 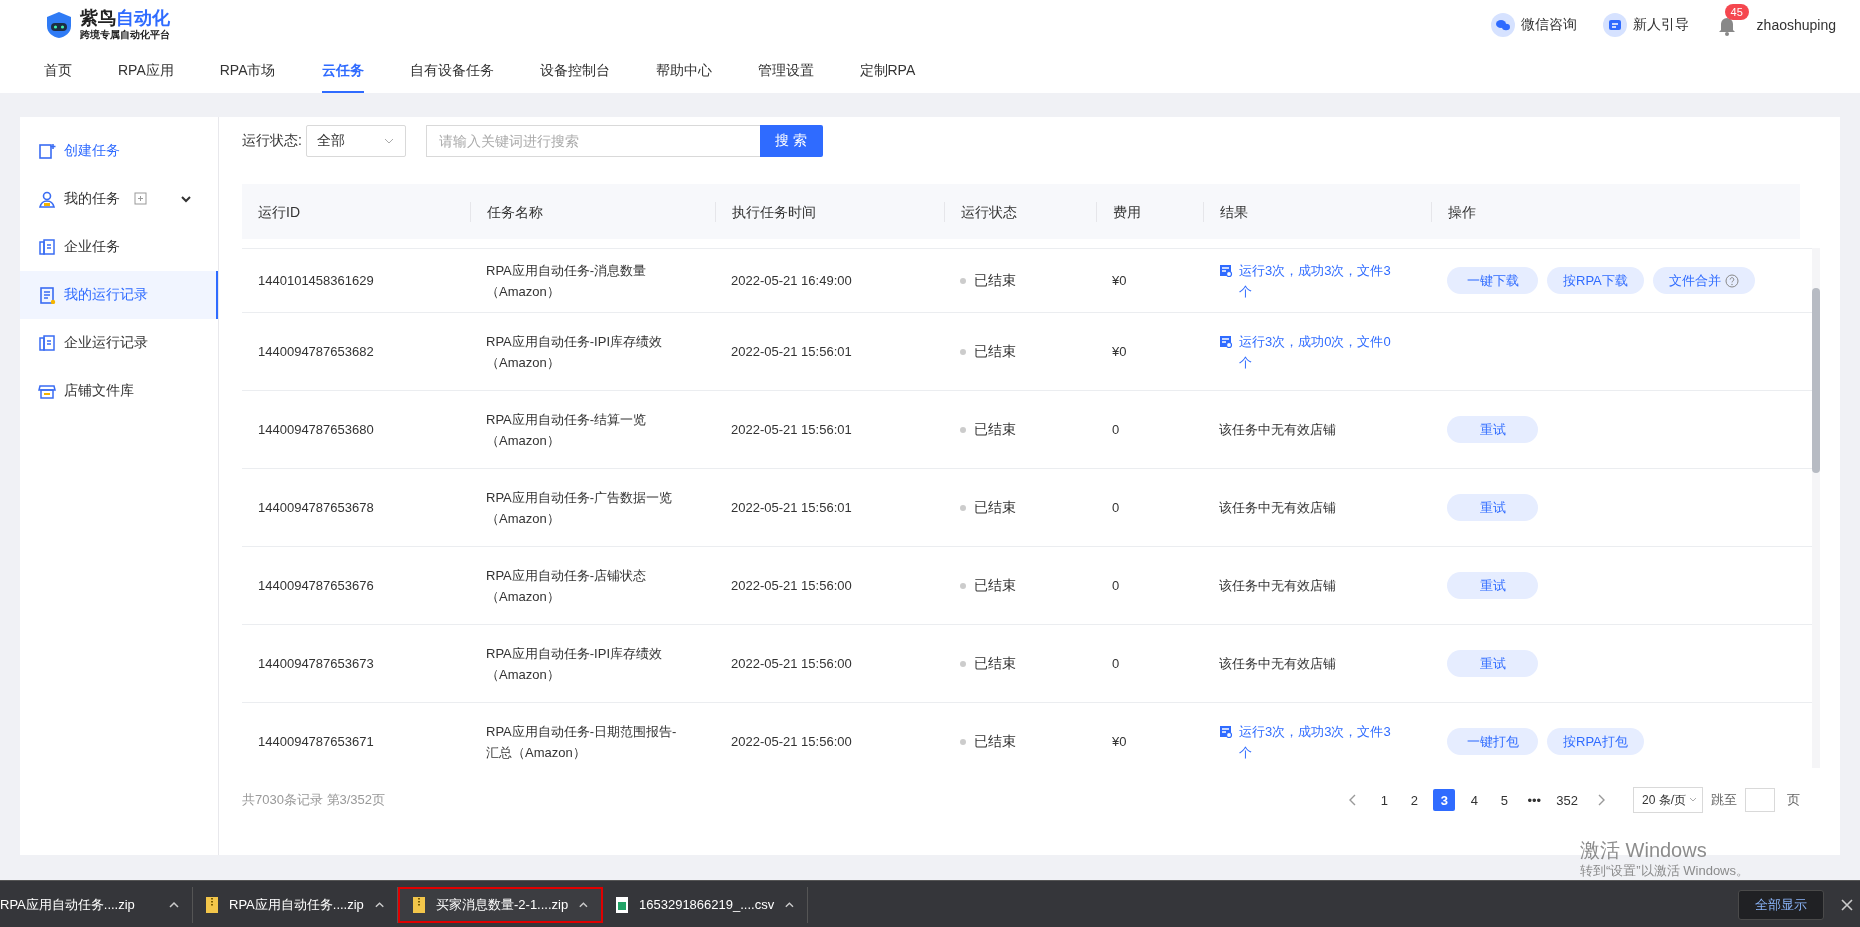 What do you see at coordinates (566, 281) in the screenshot?
I see `table-cell-text: RPA应用自动任务-消息数量 （Amazon）` at bounding box center [566, 281].